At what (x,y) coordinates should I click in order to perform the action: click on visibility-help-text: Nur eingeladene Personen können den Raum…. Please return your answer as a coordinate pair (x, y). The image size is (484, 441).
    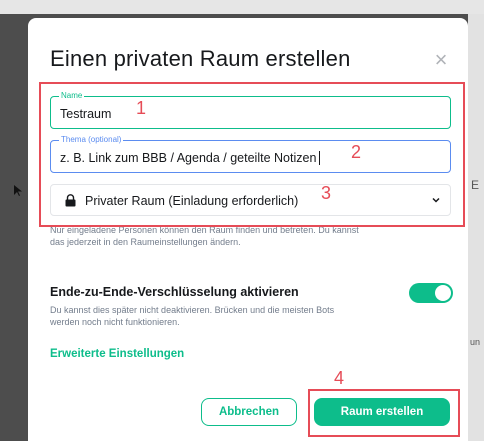
    Looking at the image, I should click on (204, 236).